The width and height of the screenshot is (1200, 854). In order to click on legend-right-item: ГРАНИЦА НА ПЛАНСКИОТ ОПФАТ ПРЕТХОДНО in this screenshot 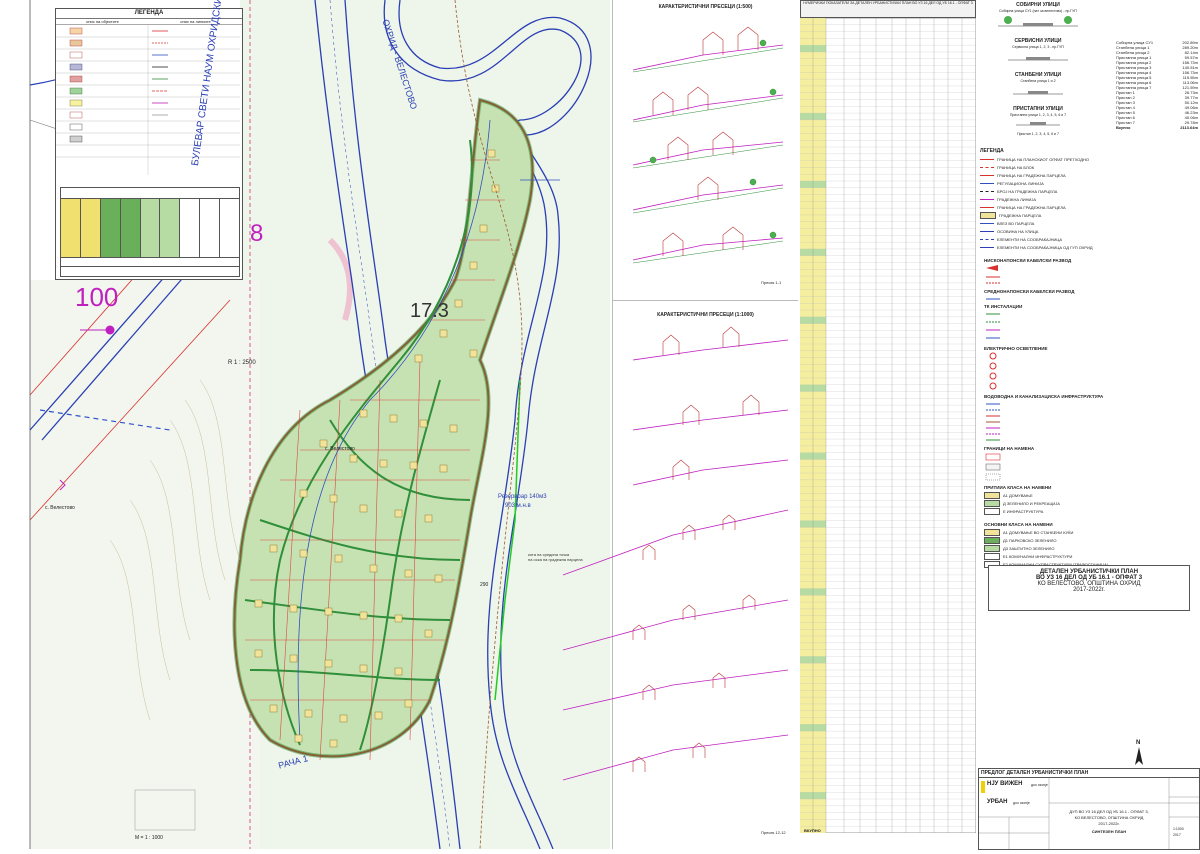, I will do `click(1089, 159)`.